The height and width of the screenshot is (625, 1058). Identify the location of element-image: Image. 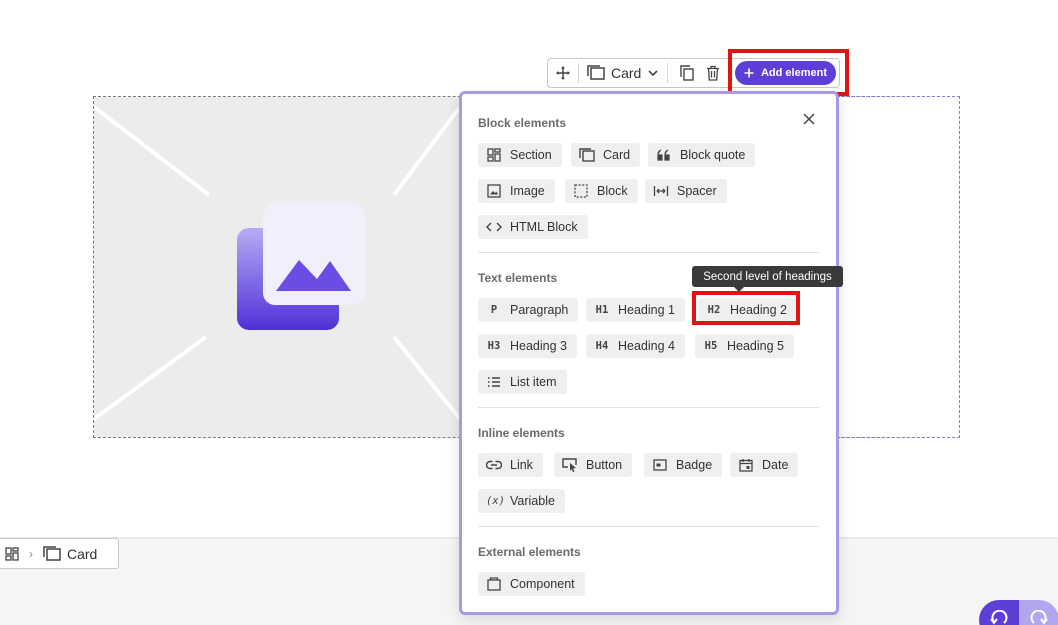
(516, 191).